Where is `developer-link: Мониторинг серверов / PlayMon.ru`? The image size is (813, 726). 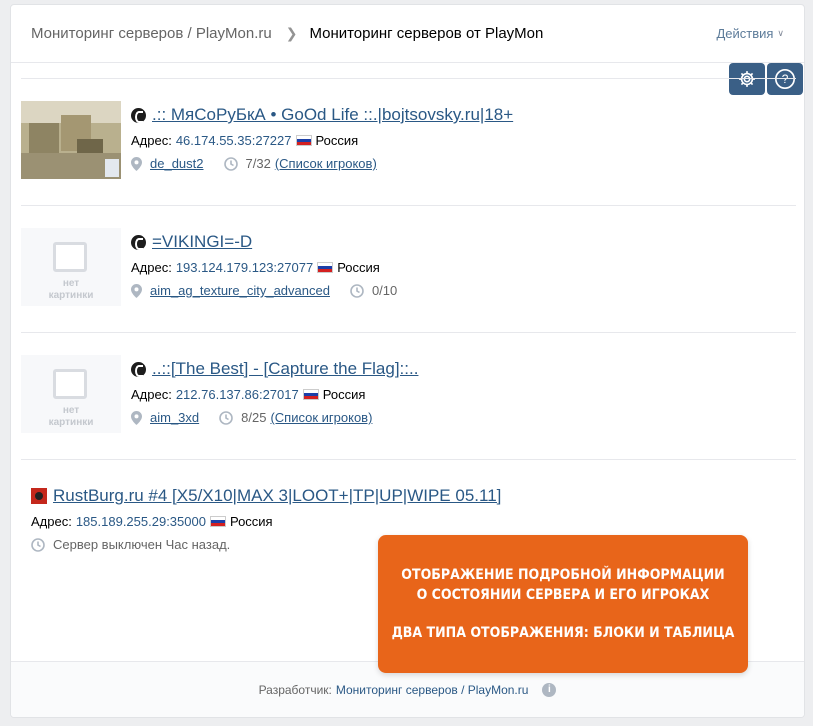
developer-link: Мониторинг серверов / PlayMon.ru is located at coordinates (432, 690).